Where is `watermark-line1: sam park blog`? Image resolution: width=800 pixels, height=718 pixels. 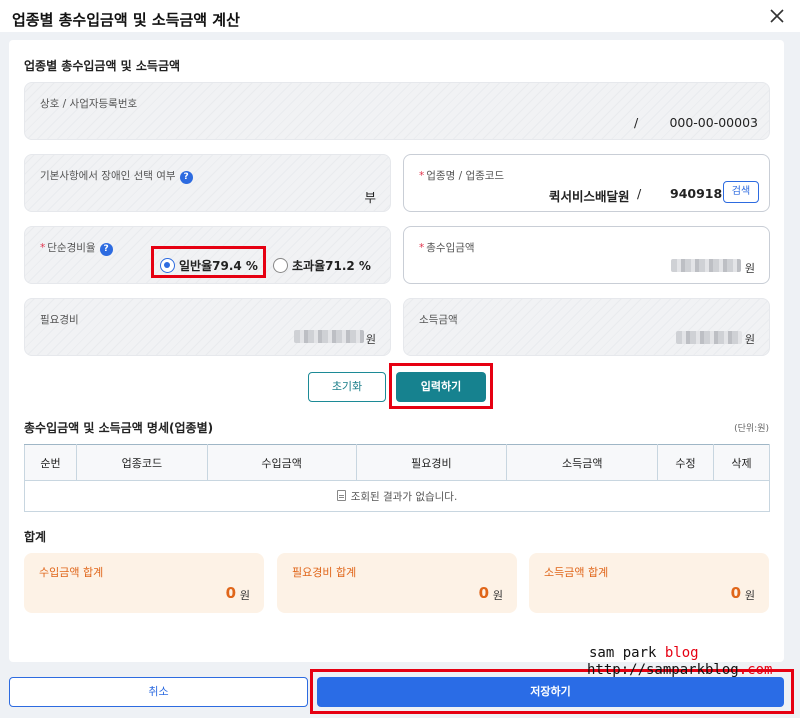
watermark-line1: sam park blog is located at coordinates (644, 653).